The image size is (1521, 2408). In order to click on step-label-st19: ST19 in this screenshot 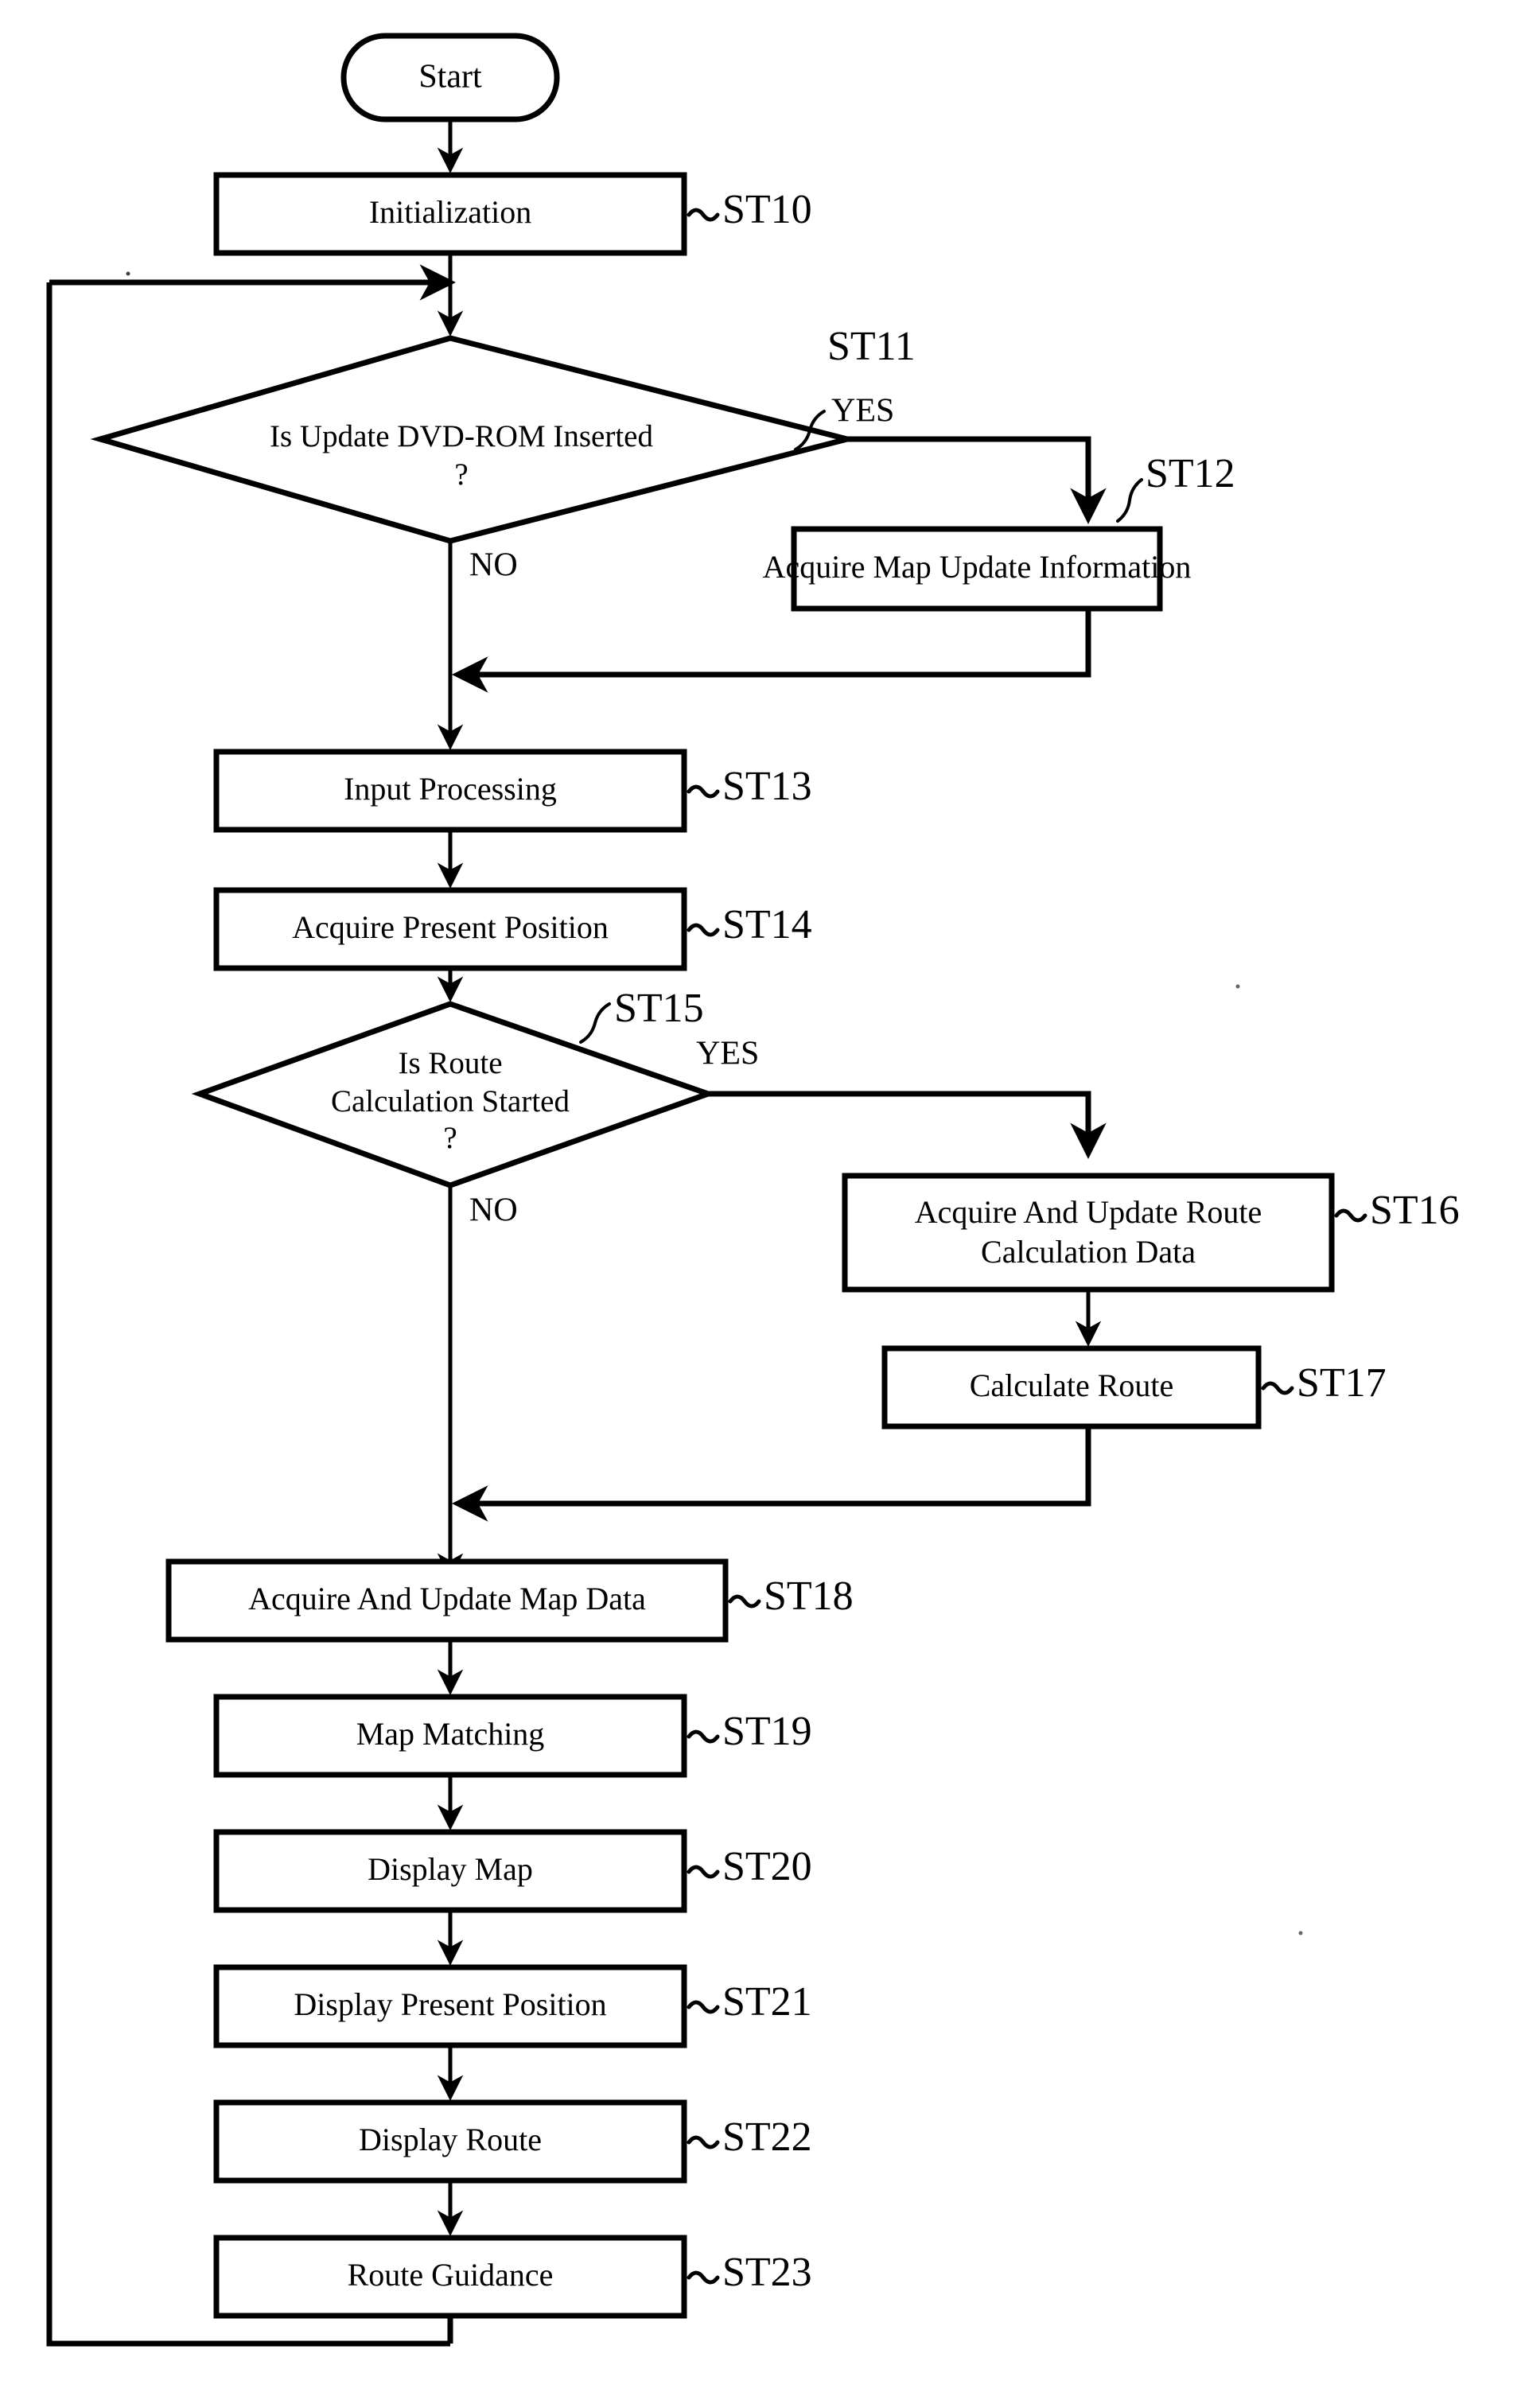, I will do `click(767, 1731)`.